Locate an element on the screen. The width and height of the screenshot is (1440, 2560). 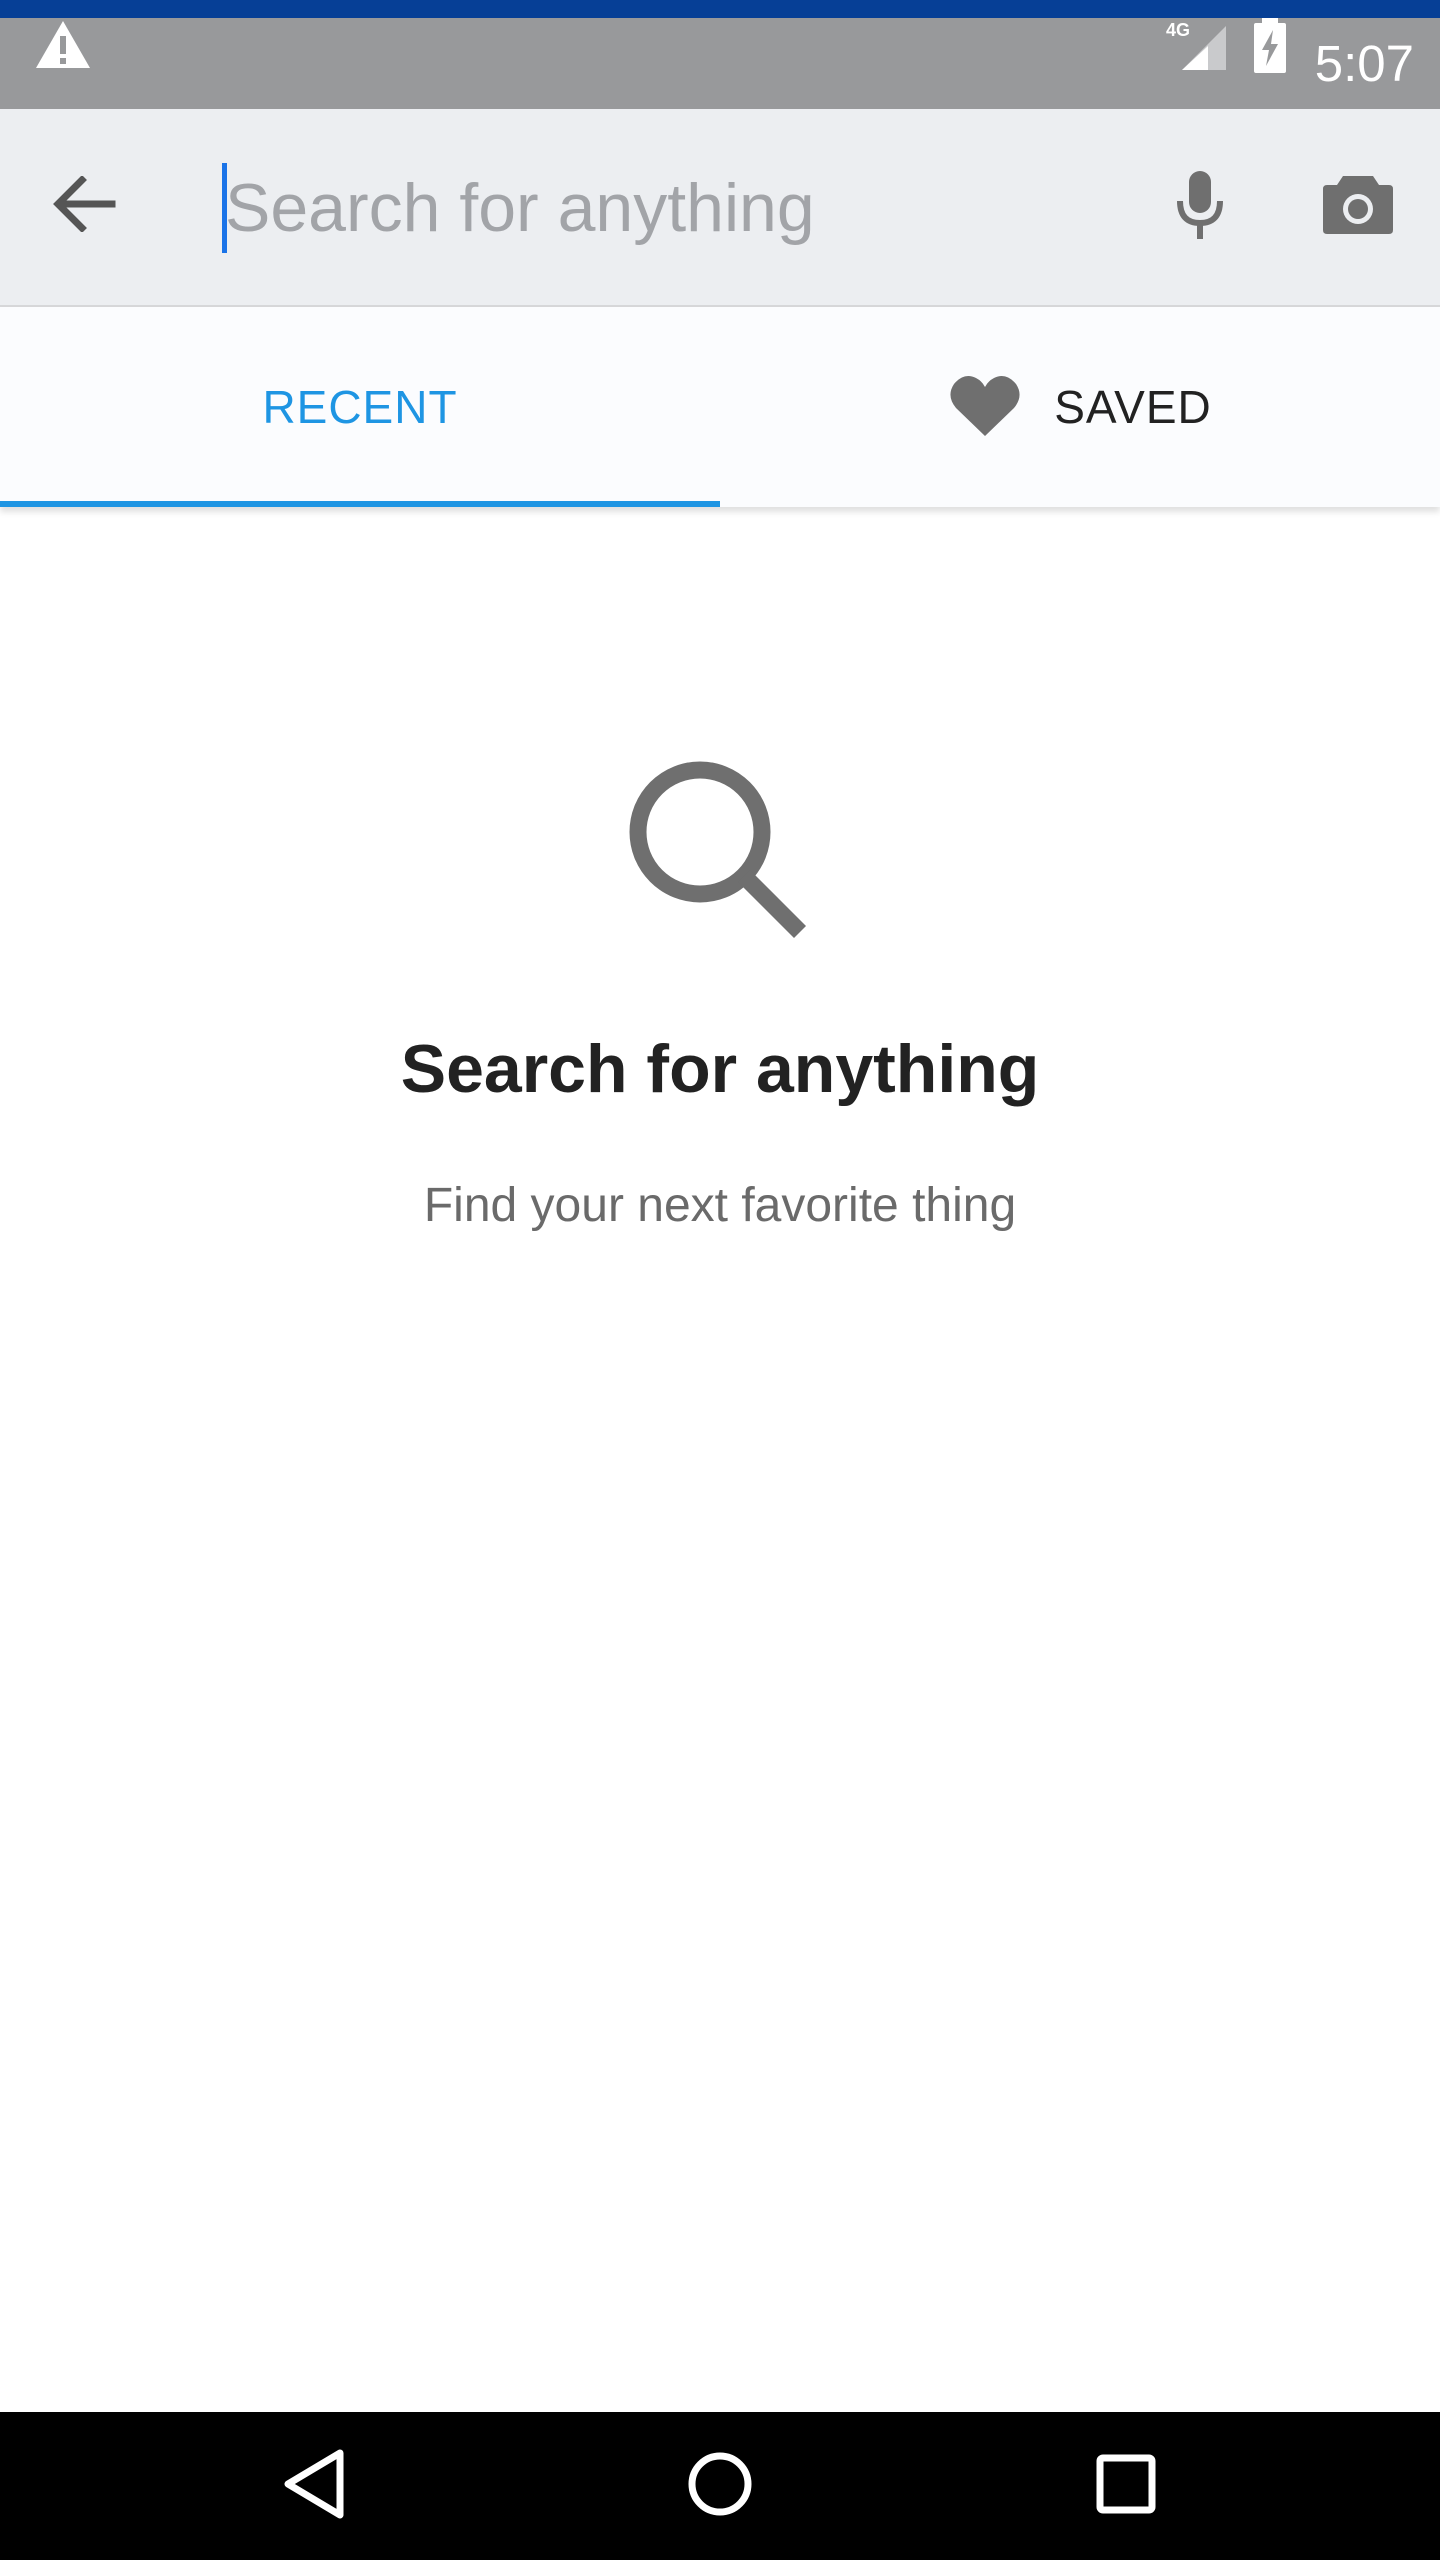
network-type-label: 4G is located at coordinates (1178, 30).